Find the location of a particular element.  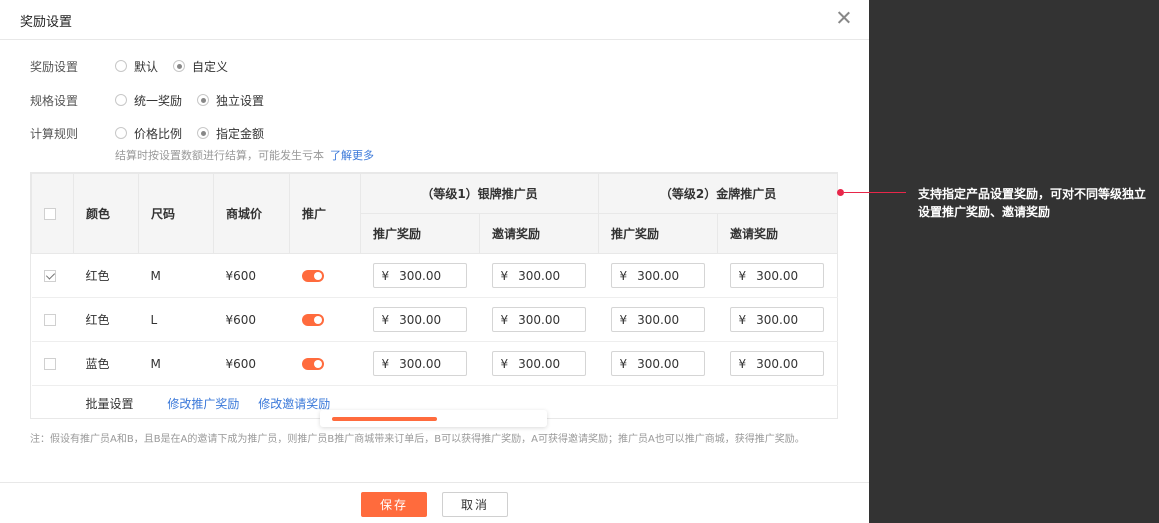

radio-default-dot is located at coordinates (121, 66).